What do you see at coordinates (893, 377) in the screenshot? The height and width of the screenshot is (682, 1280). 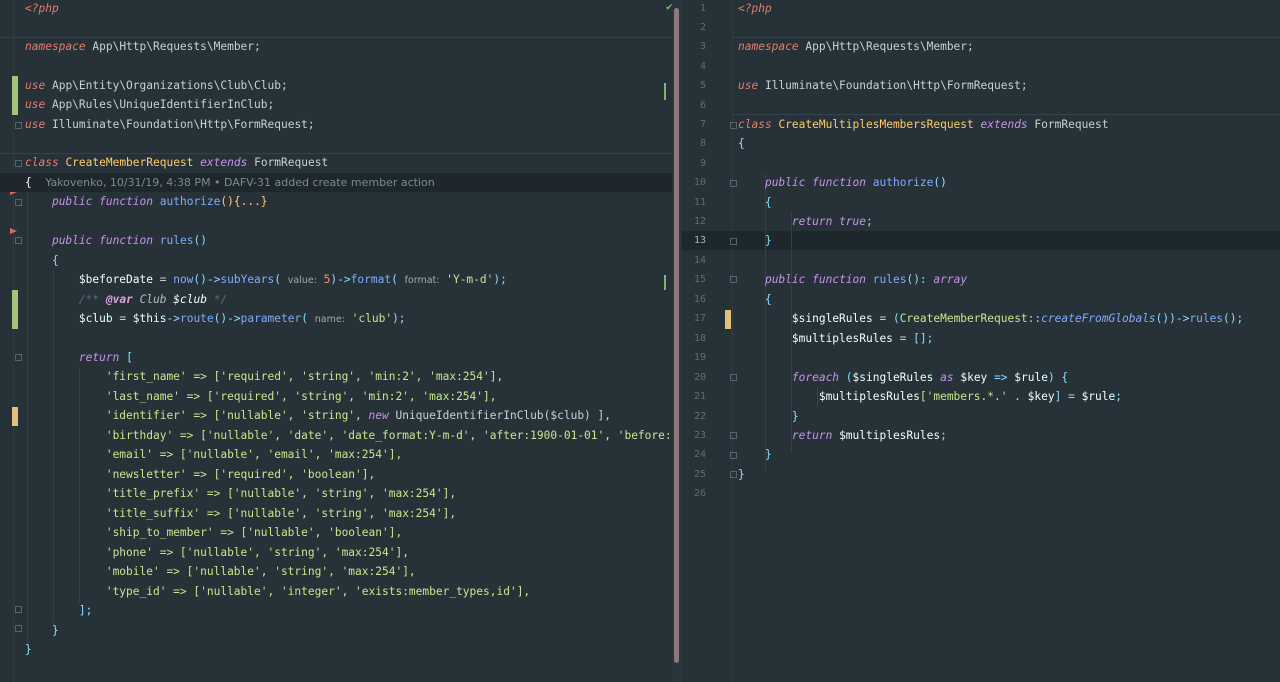 I see `variable: $singleRules` at bounding box center [893, 377].